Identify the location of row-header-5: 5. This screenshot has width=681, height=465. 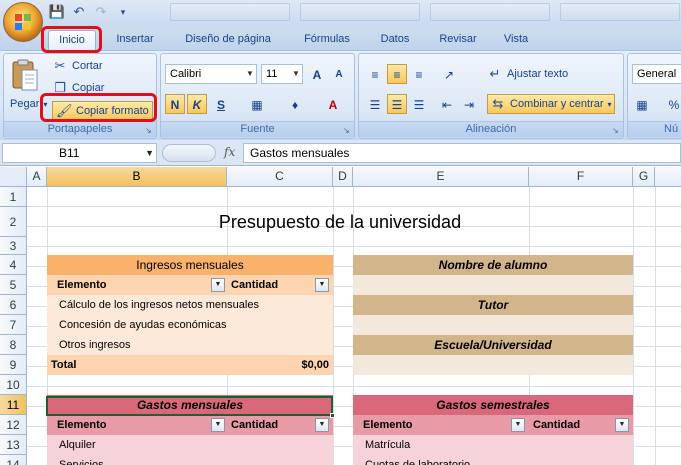
(13, 285).